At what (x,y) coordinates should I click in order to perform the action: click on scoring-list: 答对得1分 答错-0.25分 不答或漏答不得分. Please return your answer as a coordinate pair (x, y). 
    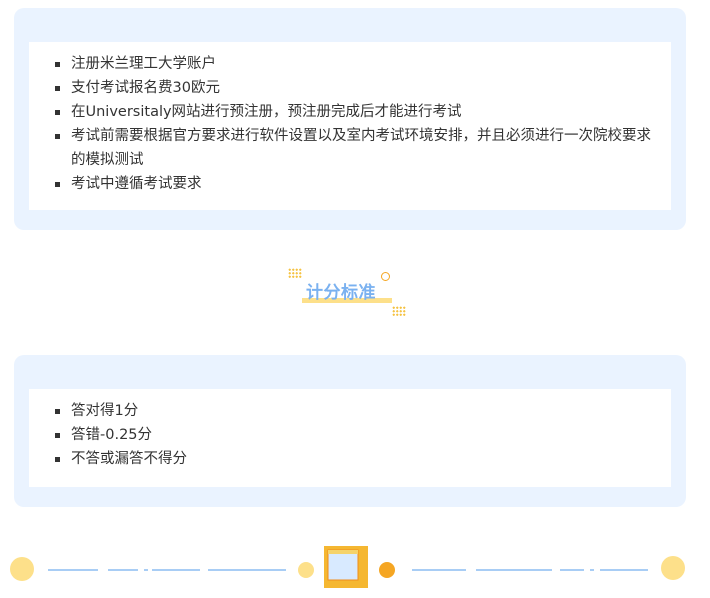
    Looking at the image, I should click on (356, 435).